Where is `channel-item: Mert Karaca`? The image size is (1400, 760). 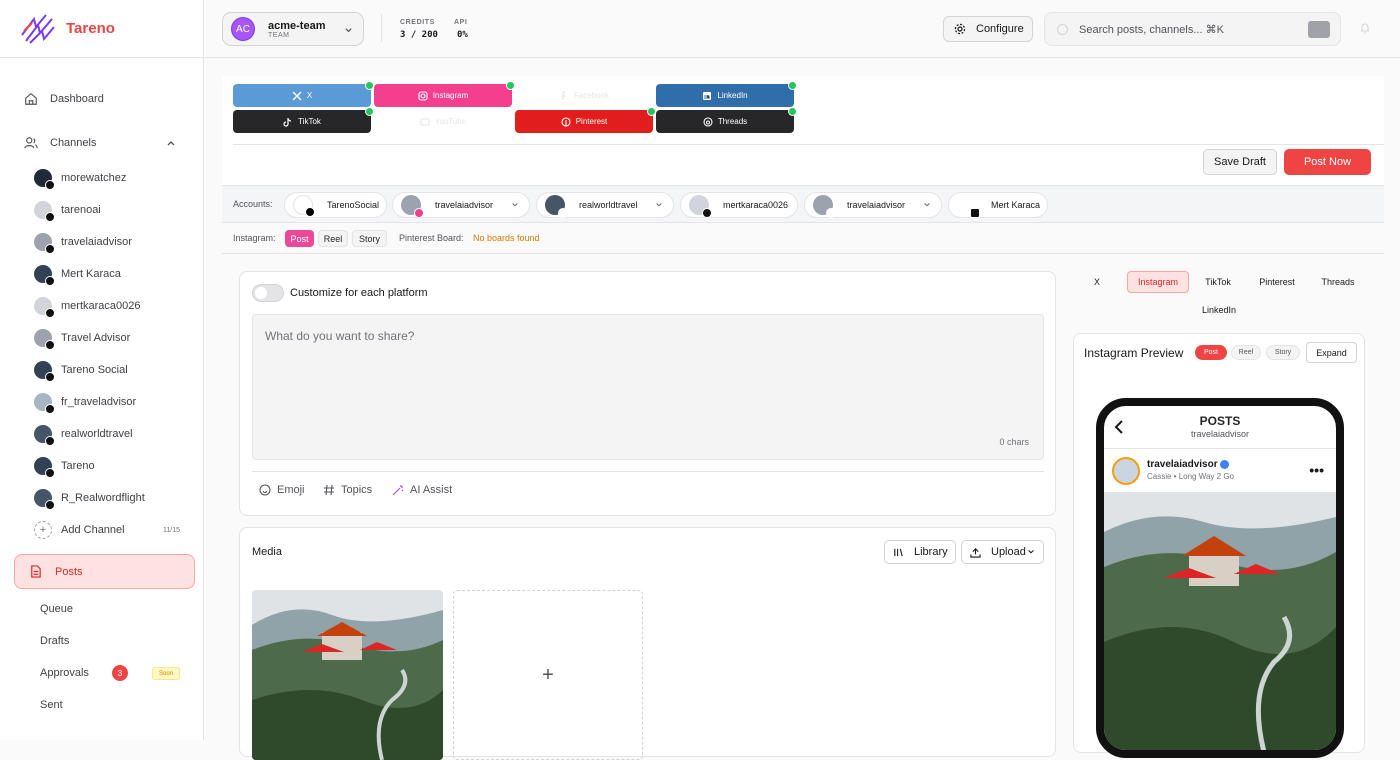 channel-item: Mert Karaca is located at coordinates (77, 275).